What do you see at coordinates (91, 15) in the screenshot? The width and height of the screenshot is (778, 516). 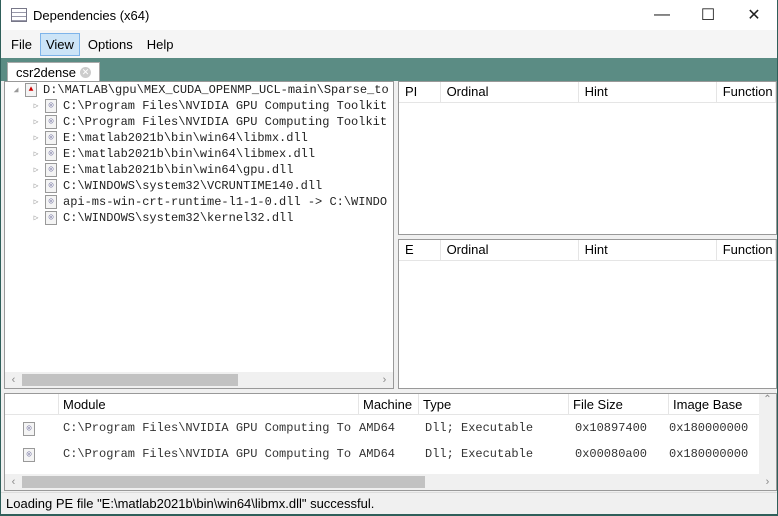 I see `window-title: Dependencies (x64)` at bounding box center [91, 15].